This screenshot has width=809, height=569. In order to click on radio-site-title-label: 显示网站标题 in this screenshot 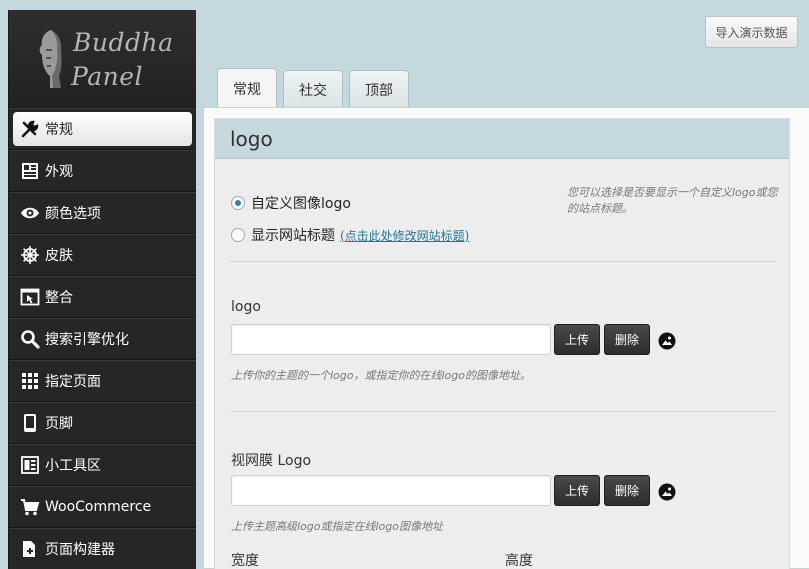, I will do `click(293, 236)`.